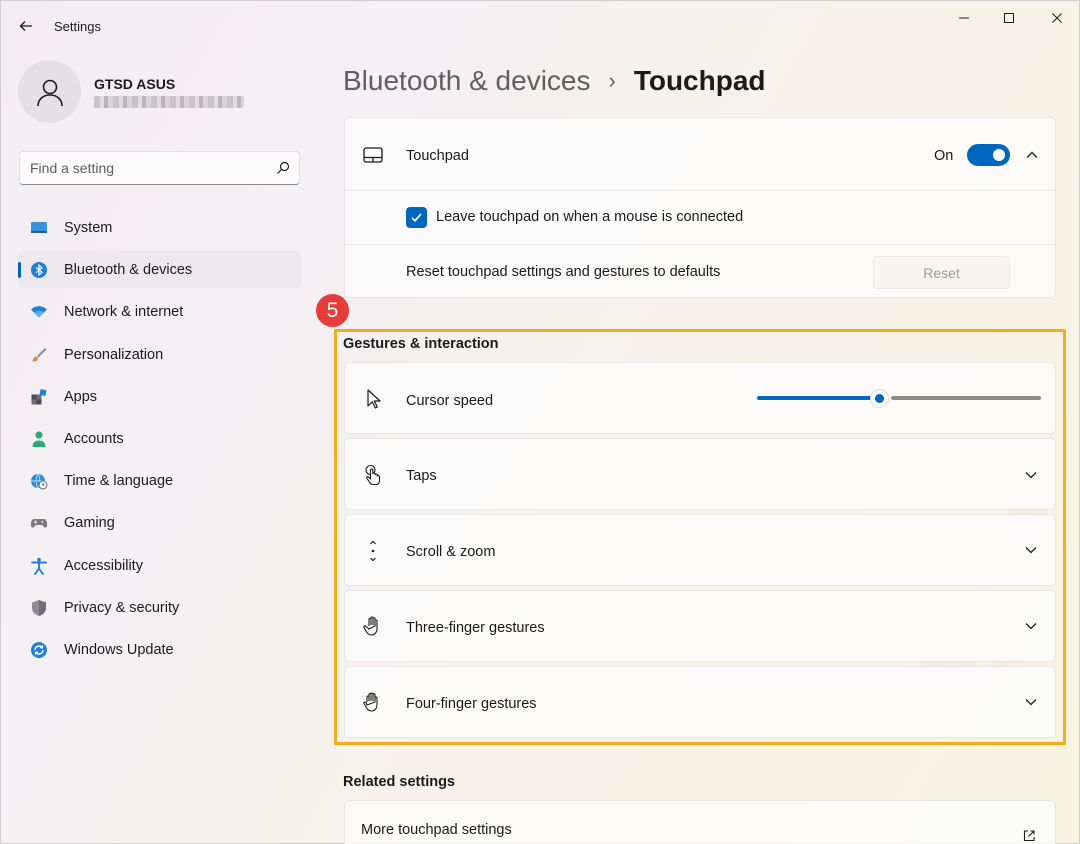 The width and height of the screenshot is (1080, 844). What do you see at coordinates (39, 270) in the screenshot?
I see `bluetooth-icon` at bounding box center [39, 270].